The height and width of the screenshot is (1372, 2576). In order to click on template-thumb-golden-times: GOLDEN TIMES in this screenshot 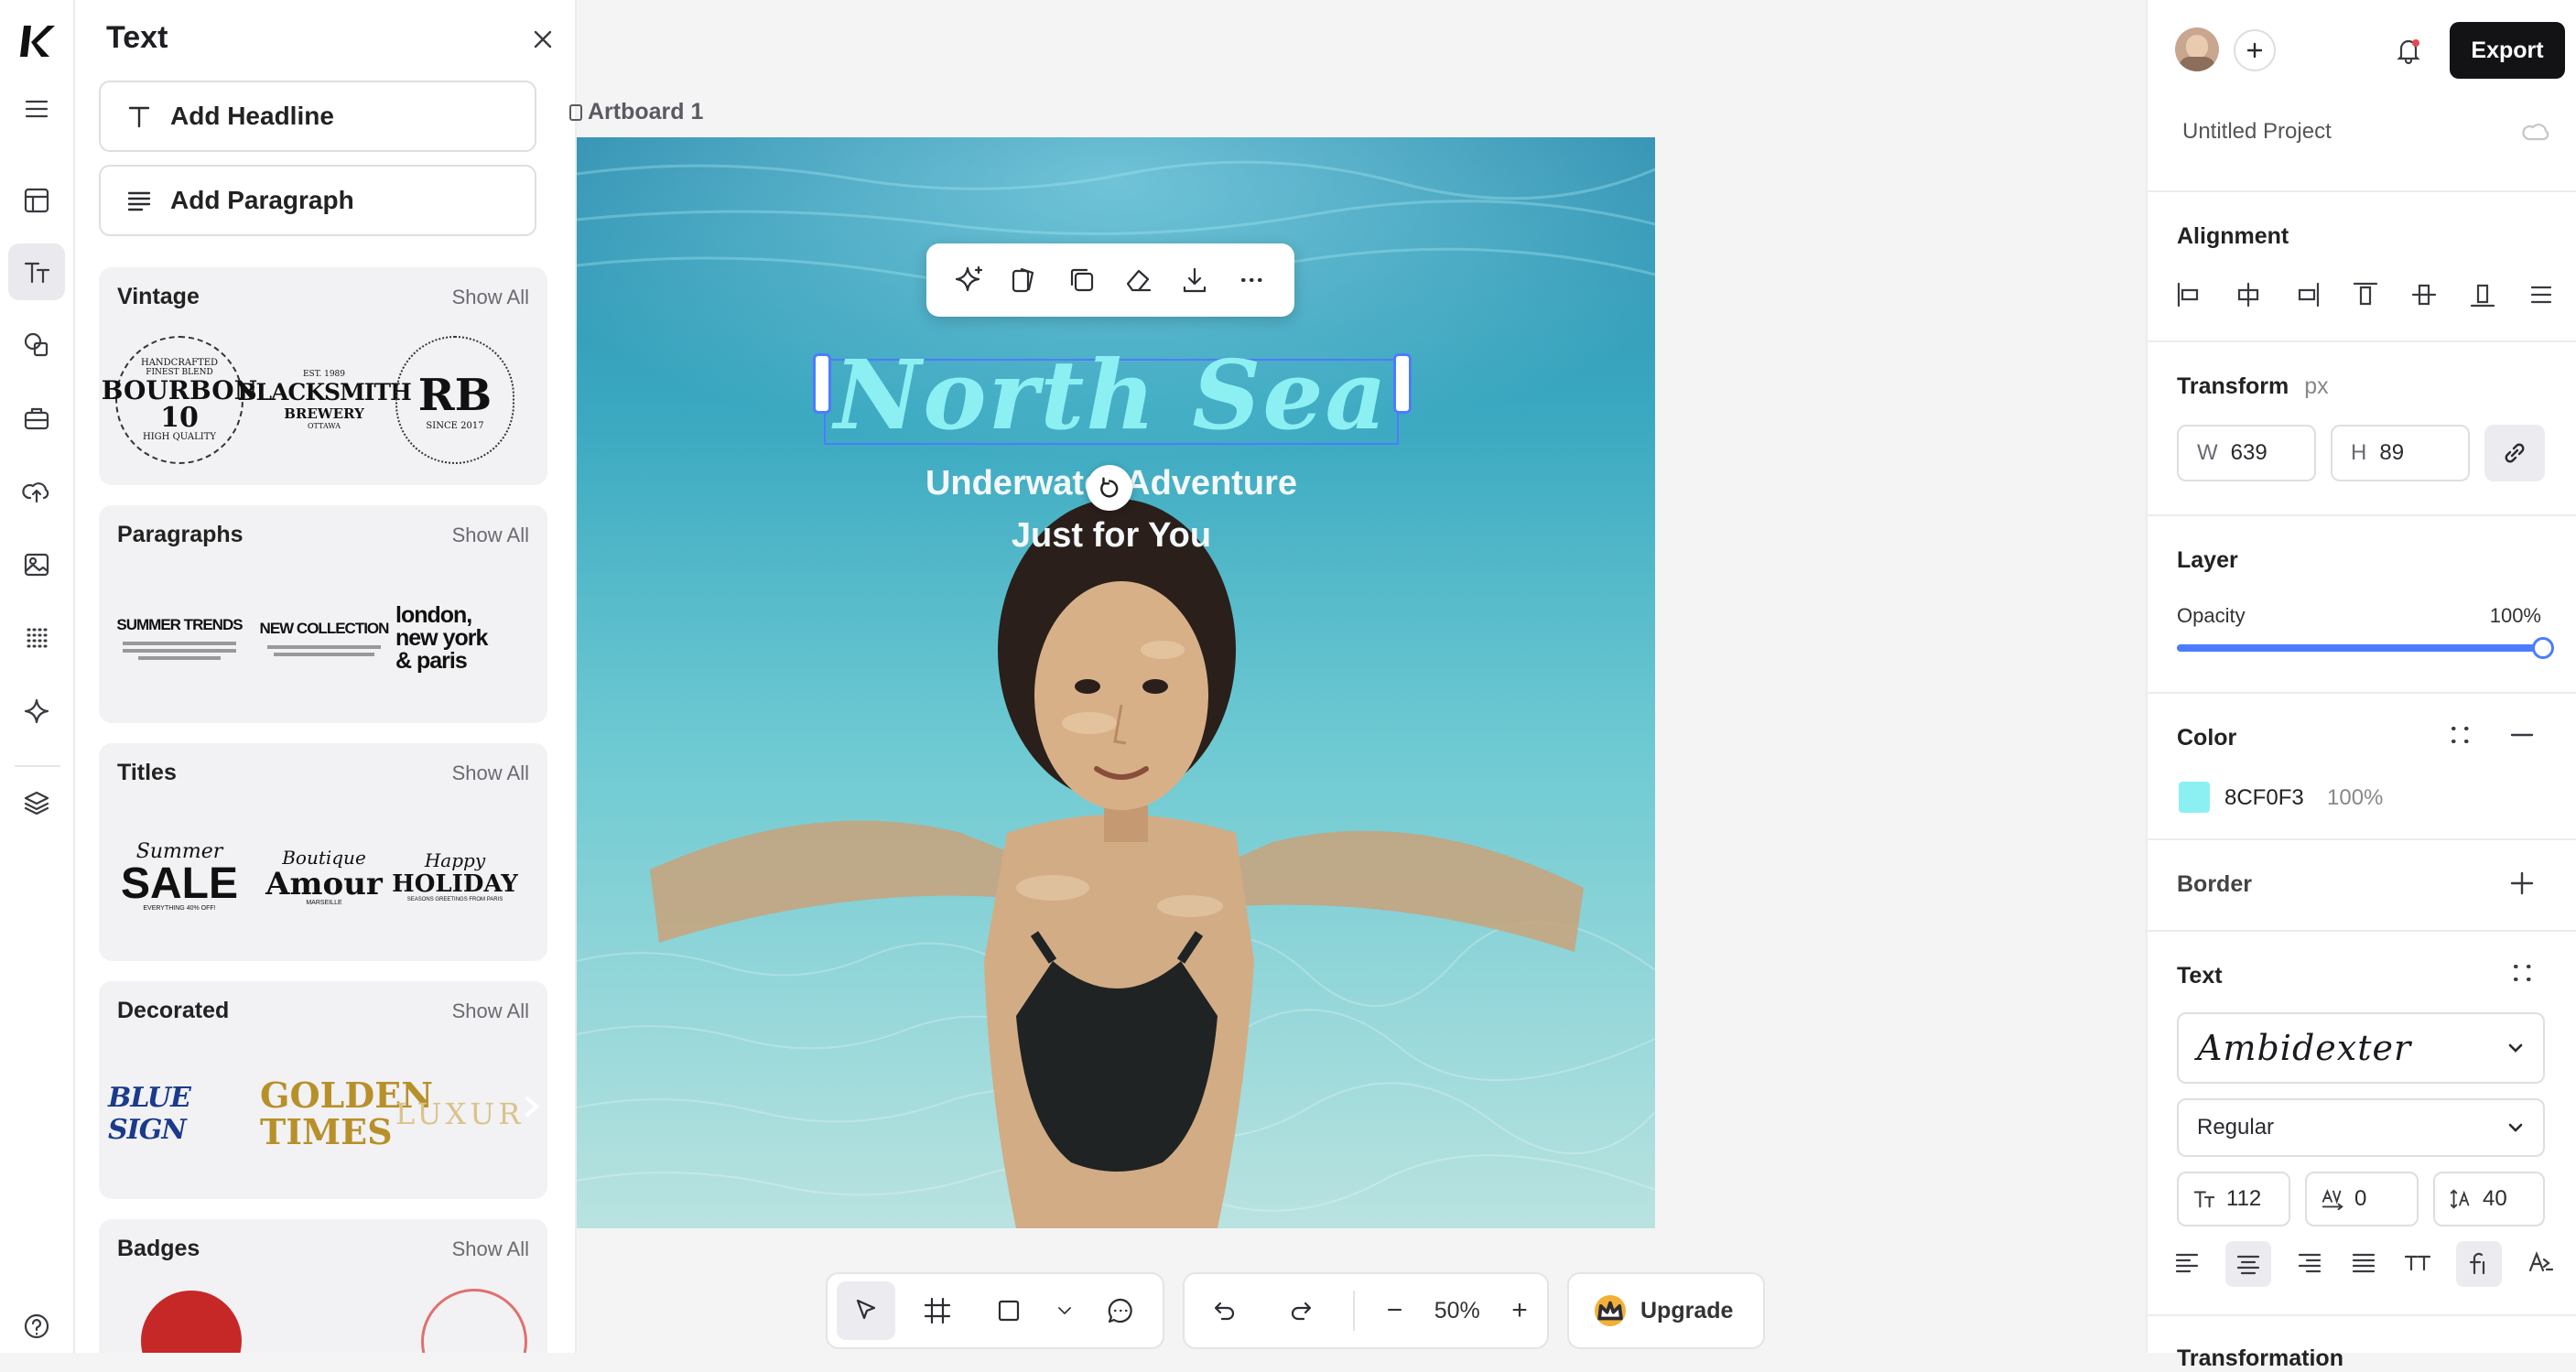, I will do `click(343, 1114)`.